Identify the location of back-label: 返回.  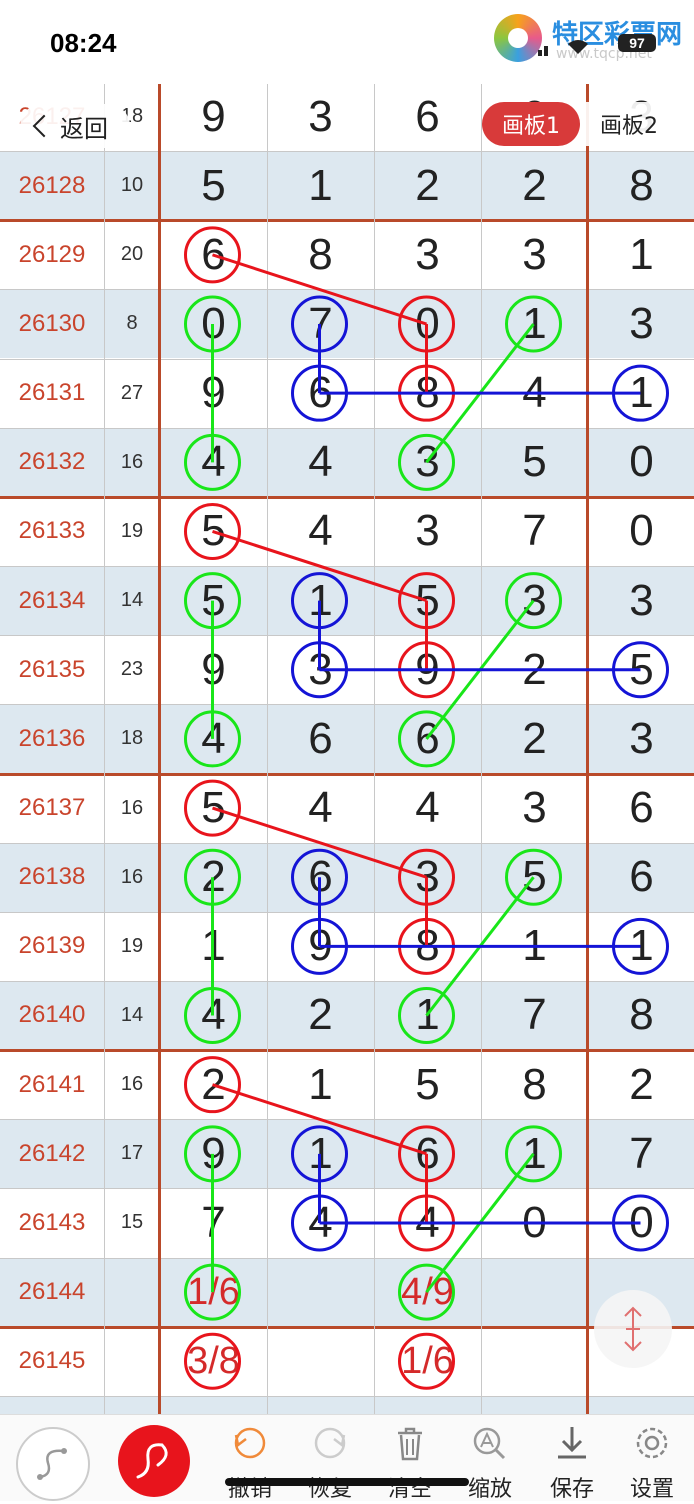
(84, 128).